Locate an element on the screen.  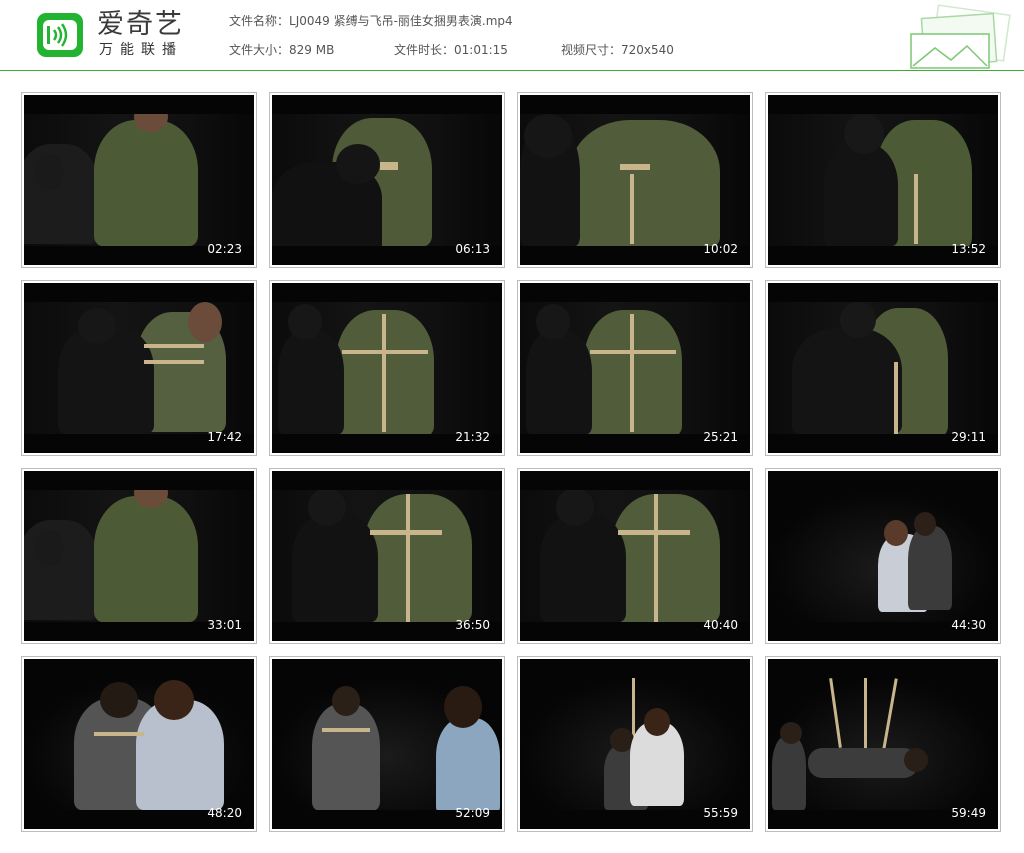
iqiyi-logo-icon is located at coordinates (60, 35).